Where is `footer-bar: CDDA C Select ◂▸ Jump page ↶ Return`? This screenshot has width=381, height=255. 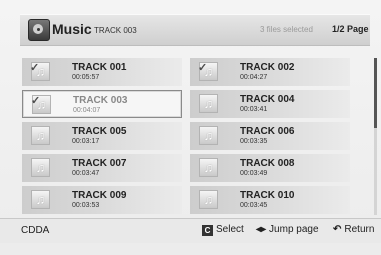 footer-bar: CDDA C Select ◂▸ Jump page ↶ Return is located at coordinates (190, 230).